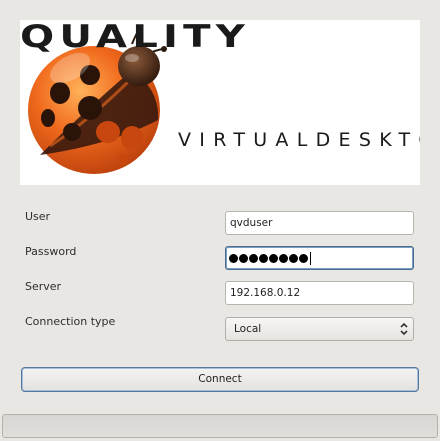  I want to click on connect-button: Connect, so click(220, 379).